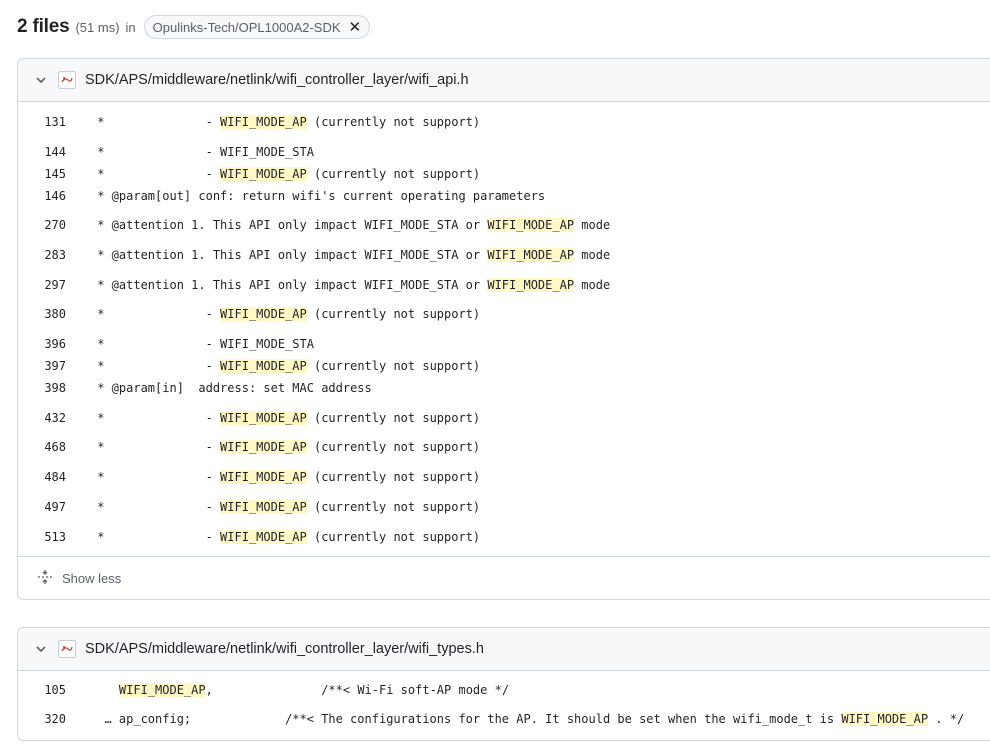  What do you see at coordinates (42, 314) in the screenshot?
I see `line-number: 380` at bounding box center [42, 314].